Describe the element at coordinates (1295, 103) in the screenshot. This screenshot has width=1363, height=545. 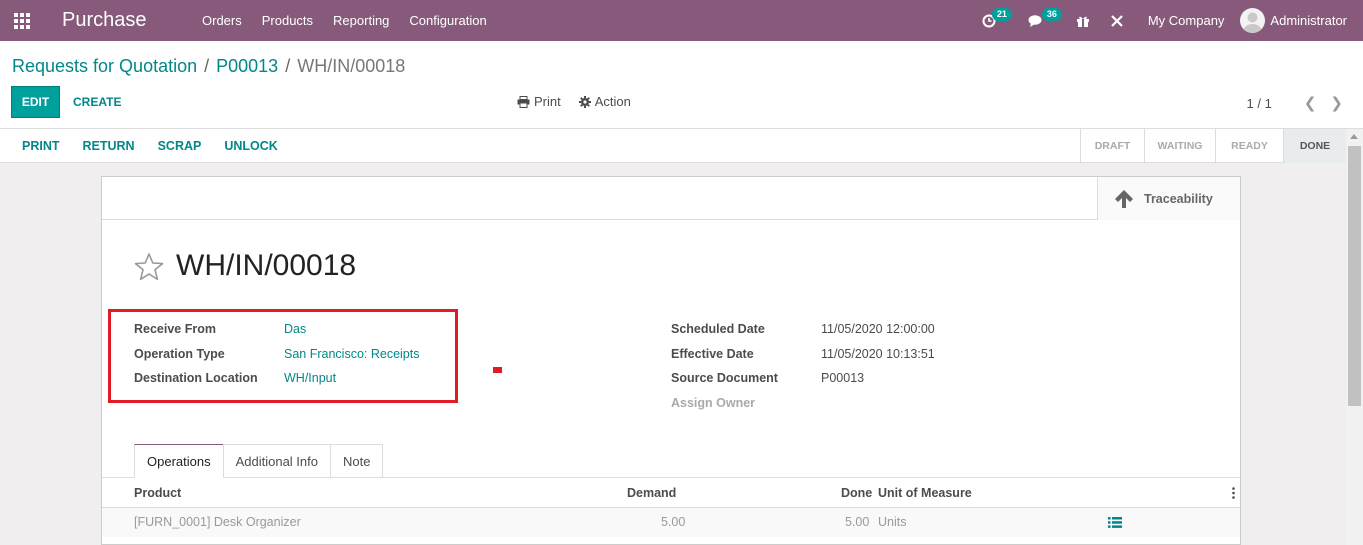
I see `pager: 1 / 1 ❮ ❯` at that location.